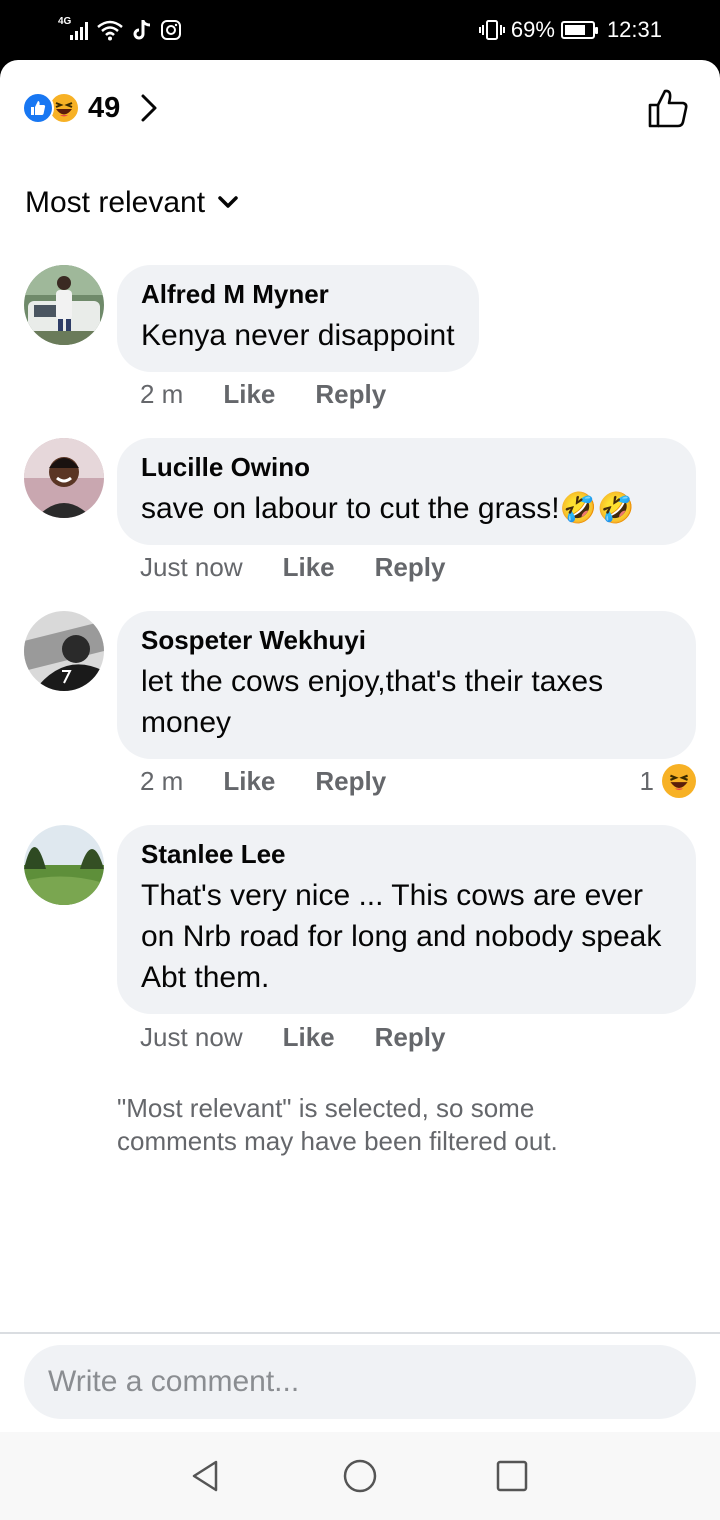  I want to click on rofl-emoji: 🤣🤣, so click(597, 508).